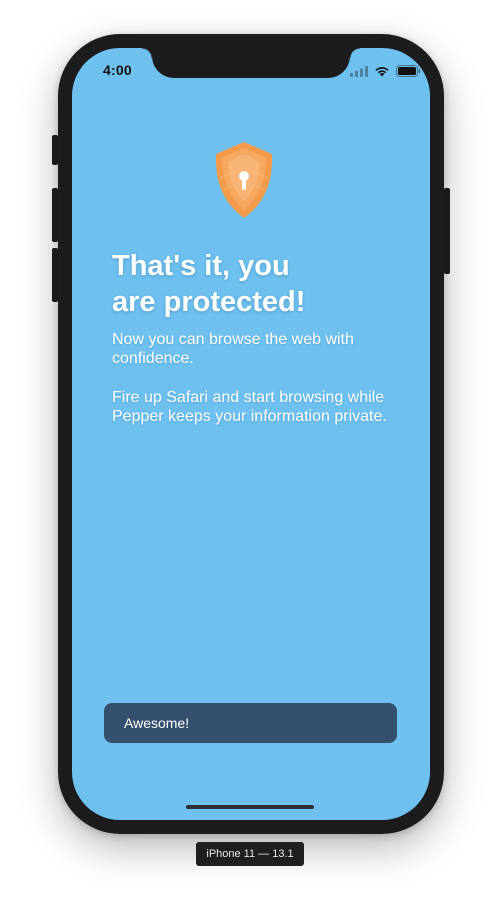 This screenshot has height=897, width=500. What do you see at coordinates (252, 284) in the screenshot?
I see `headline: That's it, you are protected!` at bounding box center [252, 284].